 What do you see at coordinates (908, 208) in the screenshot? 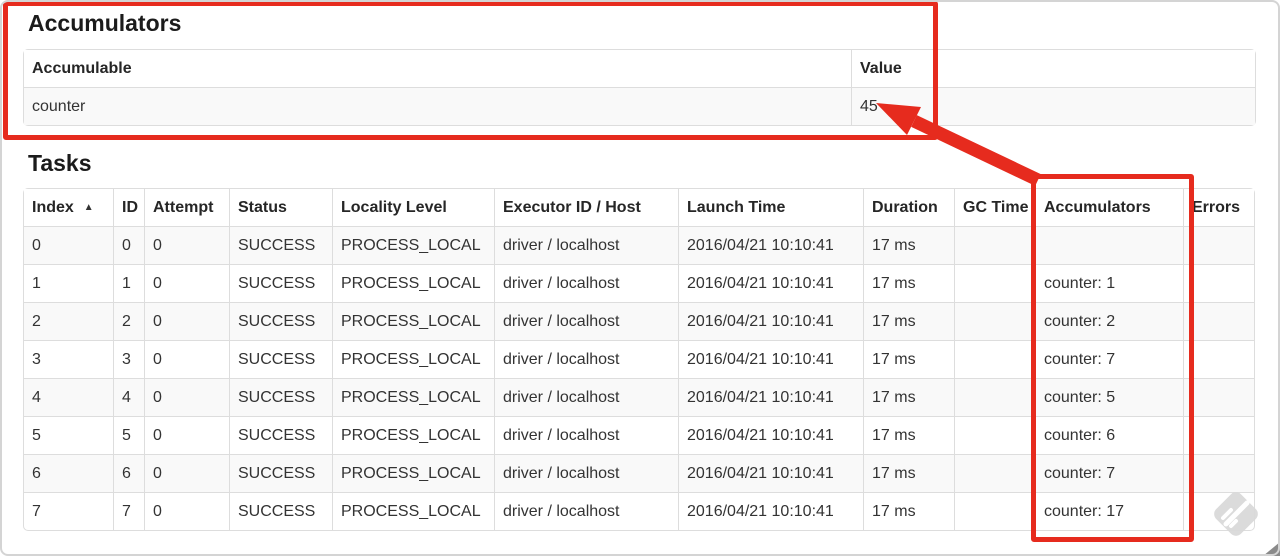
I see `header-duration: Duration` at bounding box center [908, 208].